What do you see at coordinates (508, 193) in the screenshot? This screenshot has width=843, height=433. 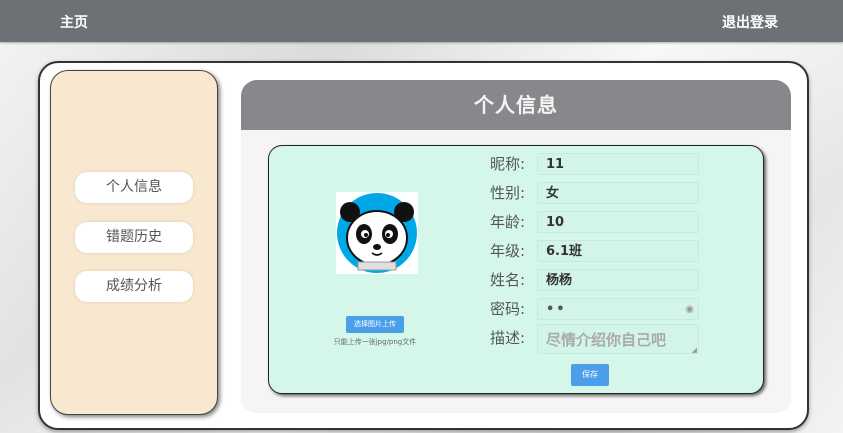 I see `gender-label: 性别:` at bounding box center [508, 193].